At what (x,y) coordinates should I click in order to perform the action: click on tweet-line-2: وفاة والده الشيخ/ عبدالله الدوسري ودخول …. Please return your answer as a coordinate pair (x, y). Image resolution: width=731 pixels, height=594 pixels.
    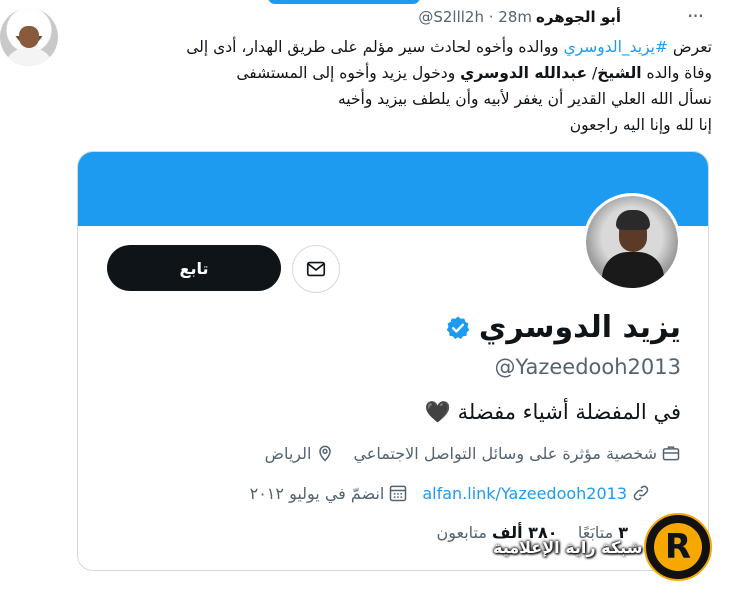
    Looking at the image, I should click on (474, 73).